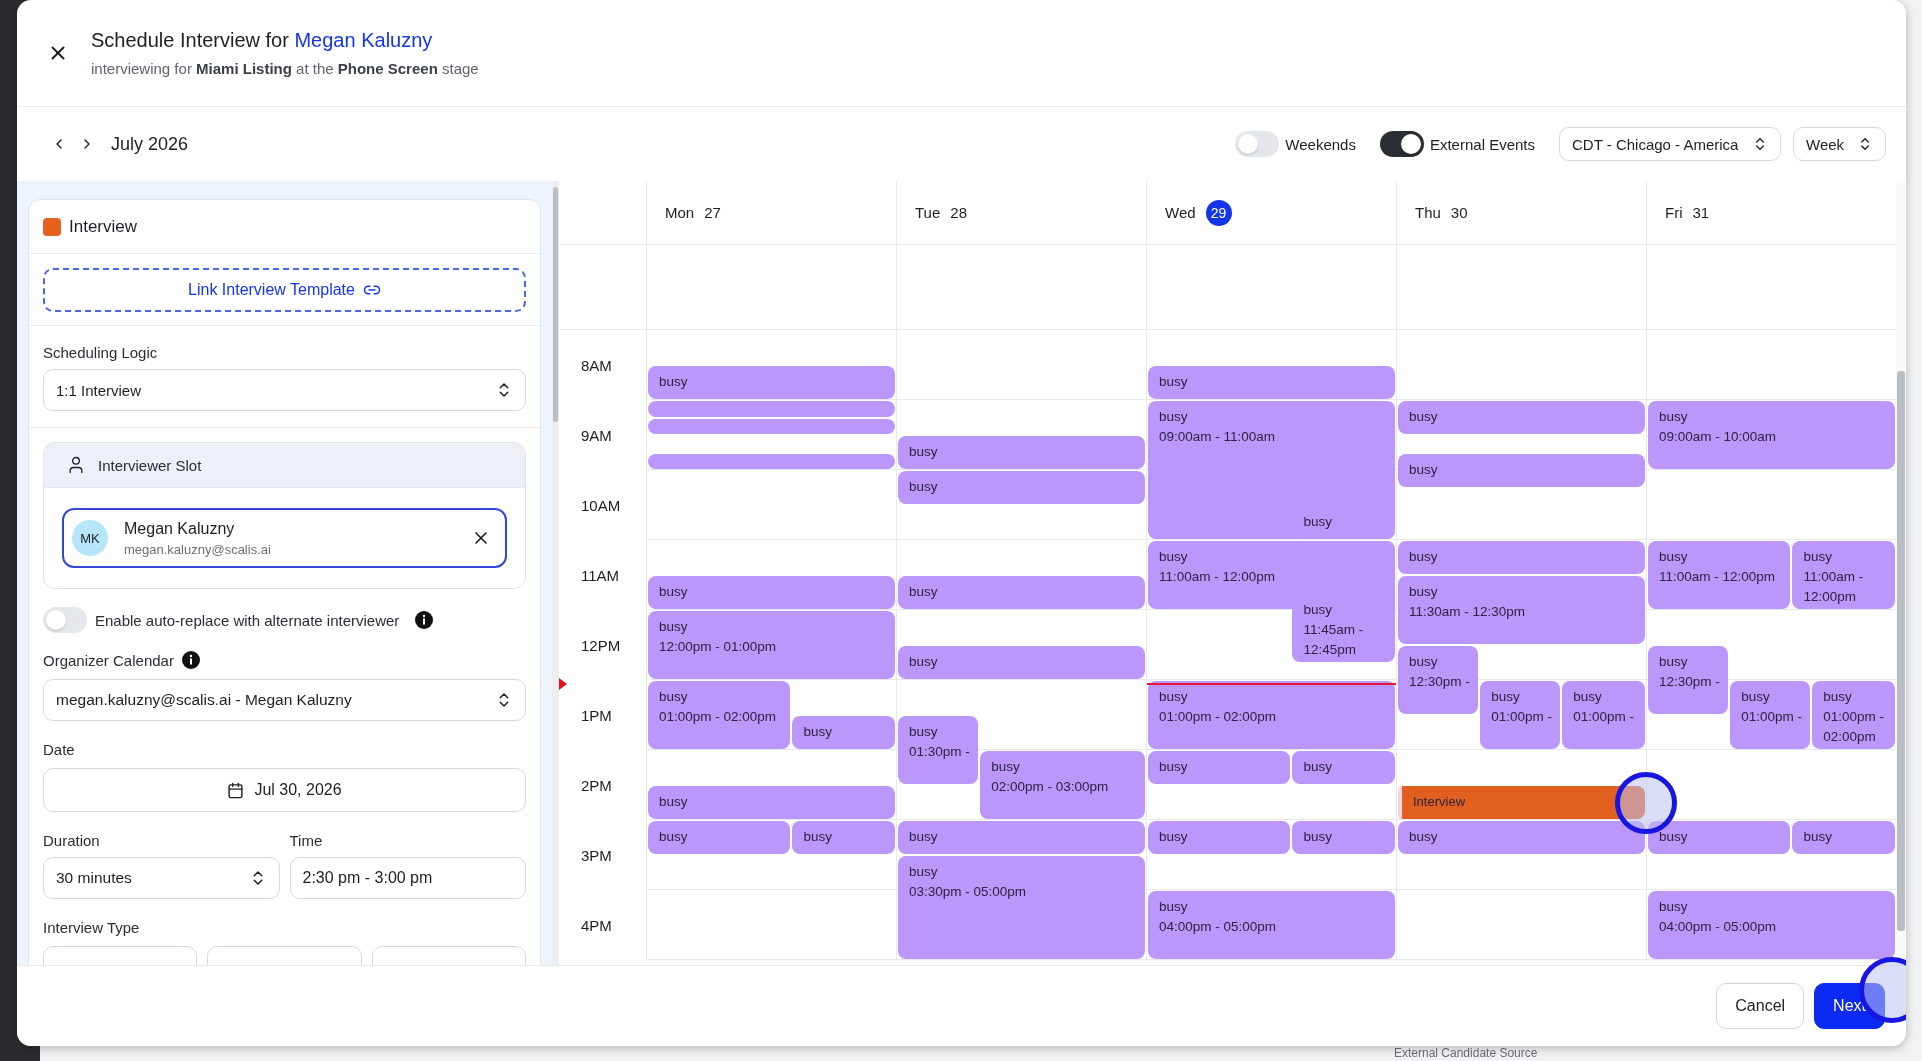  Describe the element at coordinates (284, 390) in the screenshot. I see `scheduling-logic-select: 1:1 Interview` at that location.